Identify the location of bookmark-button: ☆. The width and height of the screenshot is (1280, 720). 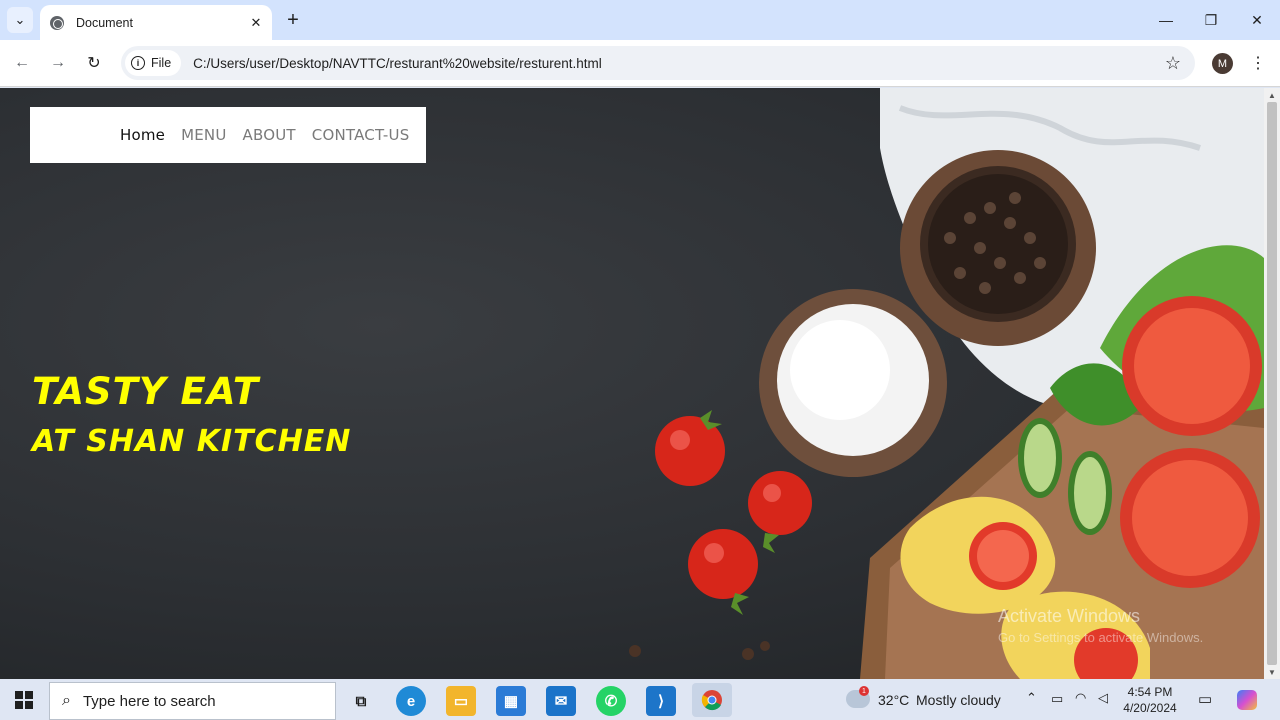
(1173, 63).